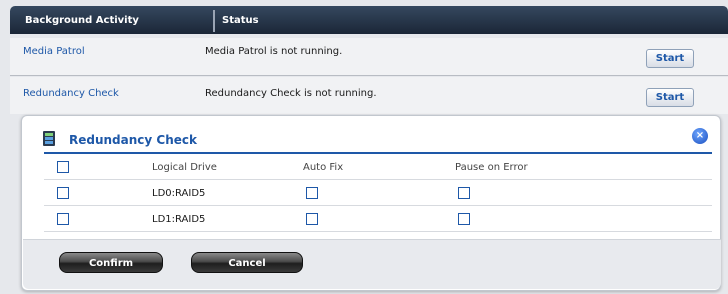  I want to click on column-resize-handle, so click(214, 21).